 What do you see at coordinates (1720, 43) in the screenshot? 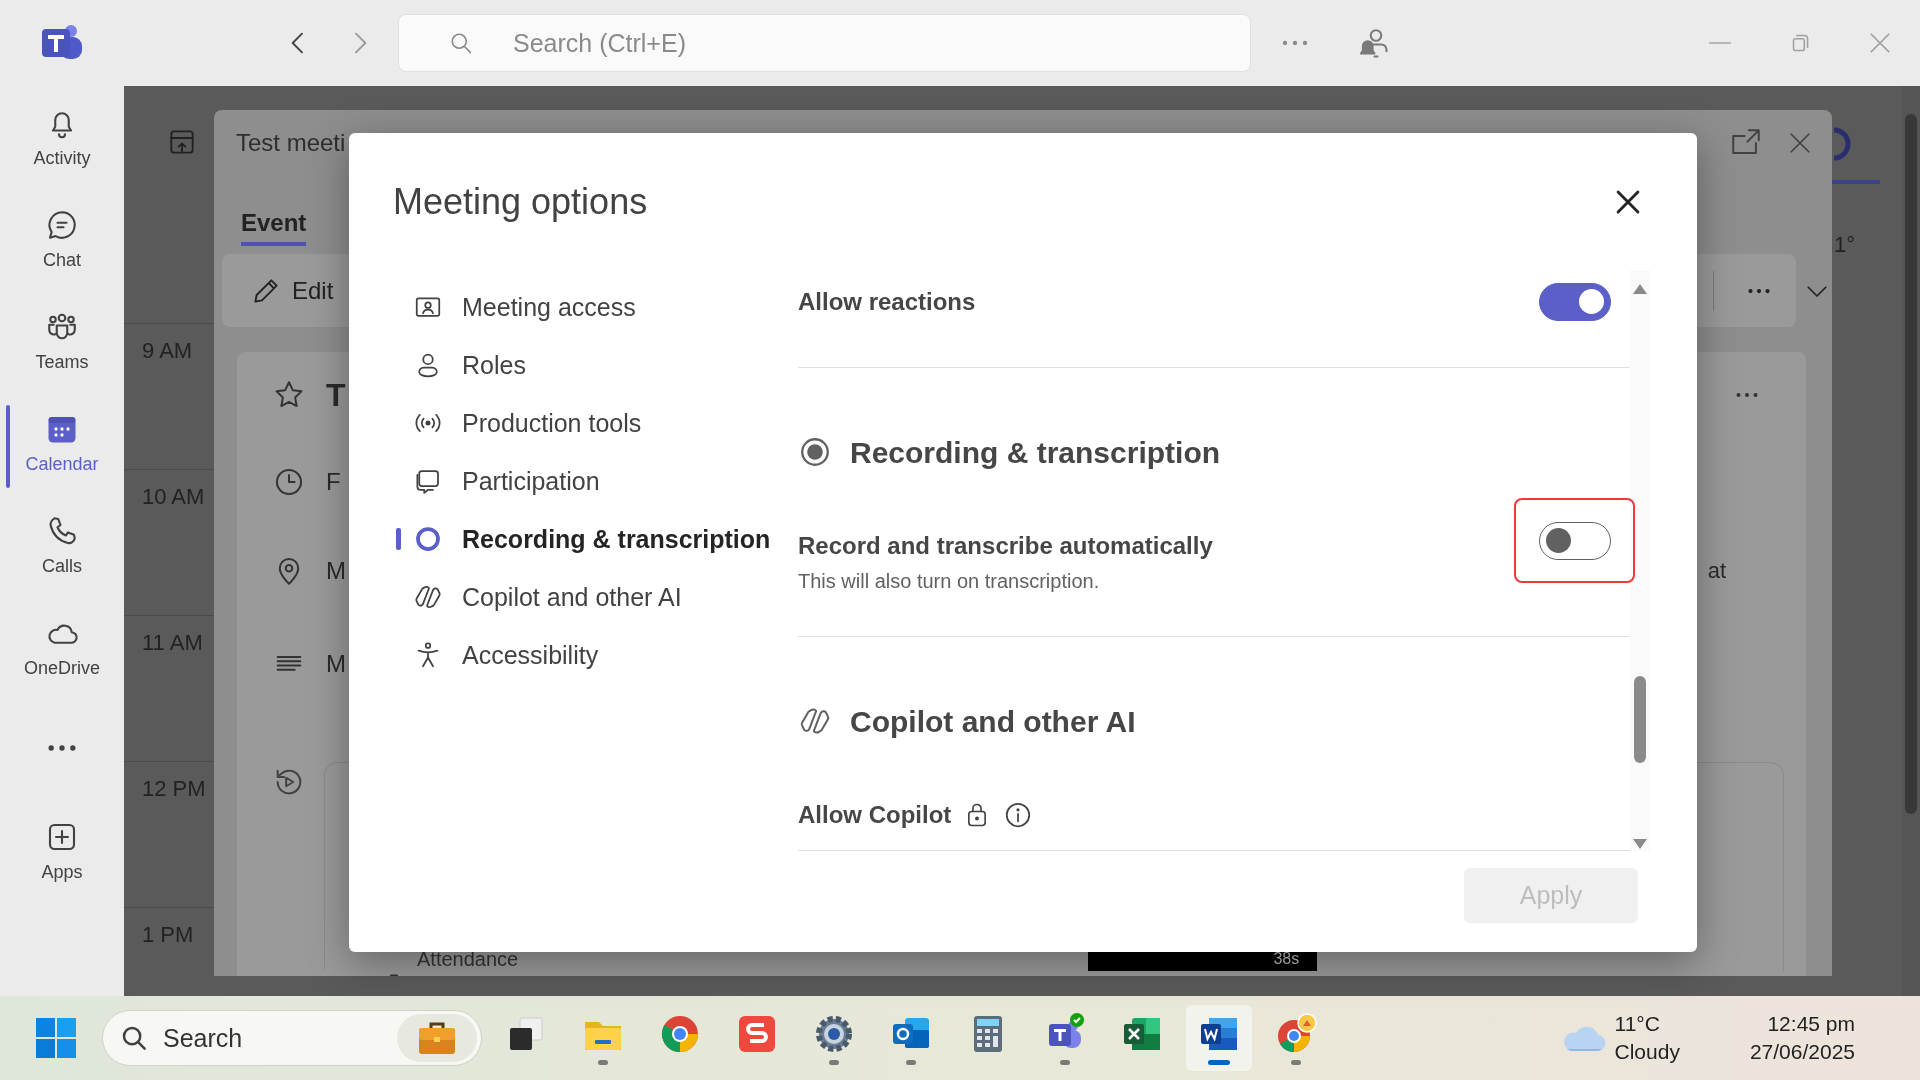
I see `minimize-icon` at bounding box center [1720, 43].